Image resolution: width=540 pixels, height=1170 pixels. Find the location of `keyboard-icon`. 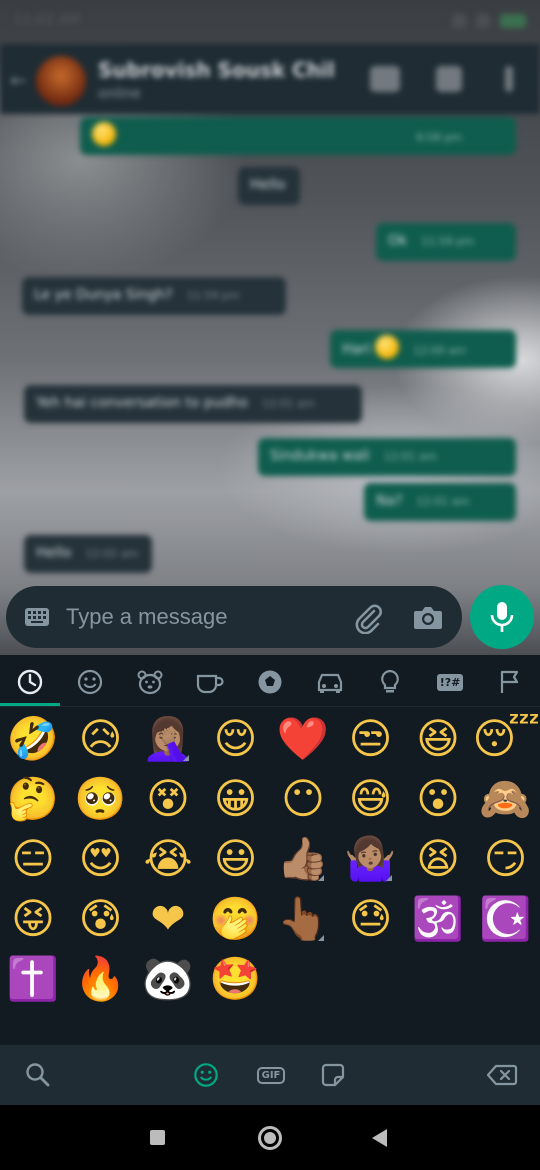

keyboard-icon is located at coordinates (37, 617).